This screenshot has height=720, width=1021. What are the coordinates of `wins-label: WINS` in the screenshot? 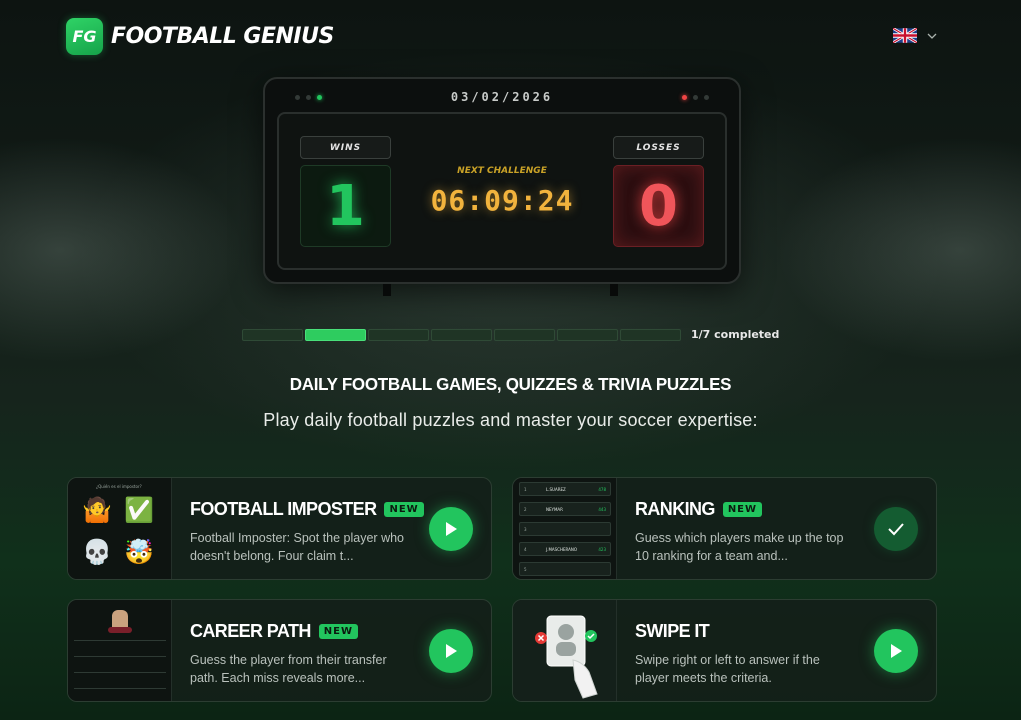 It's located at (345, 147).